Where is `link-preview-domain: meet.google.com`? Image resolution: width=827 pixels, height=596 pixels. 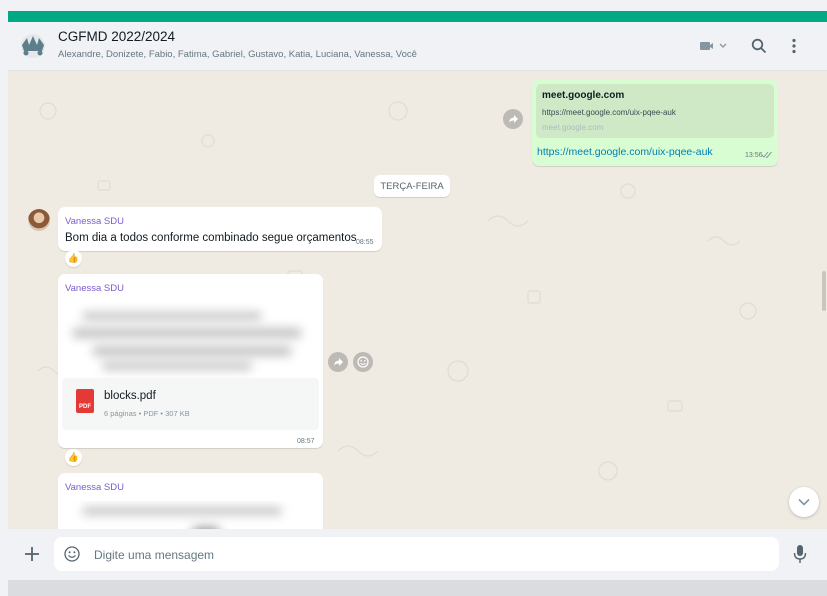
link-preview-domain: meet.google.com is located at coordinates (573, 127).